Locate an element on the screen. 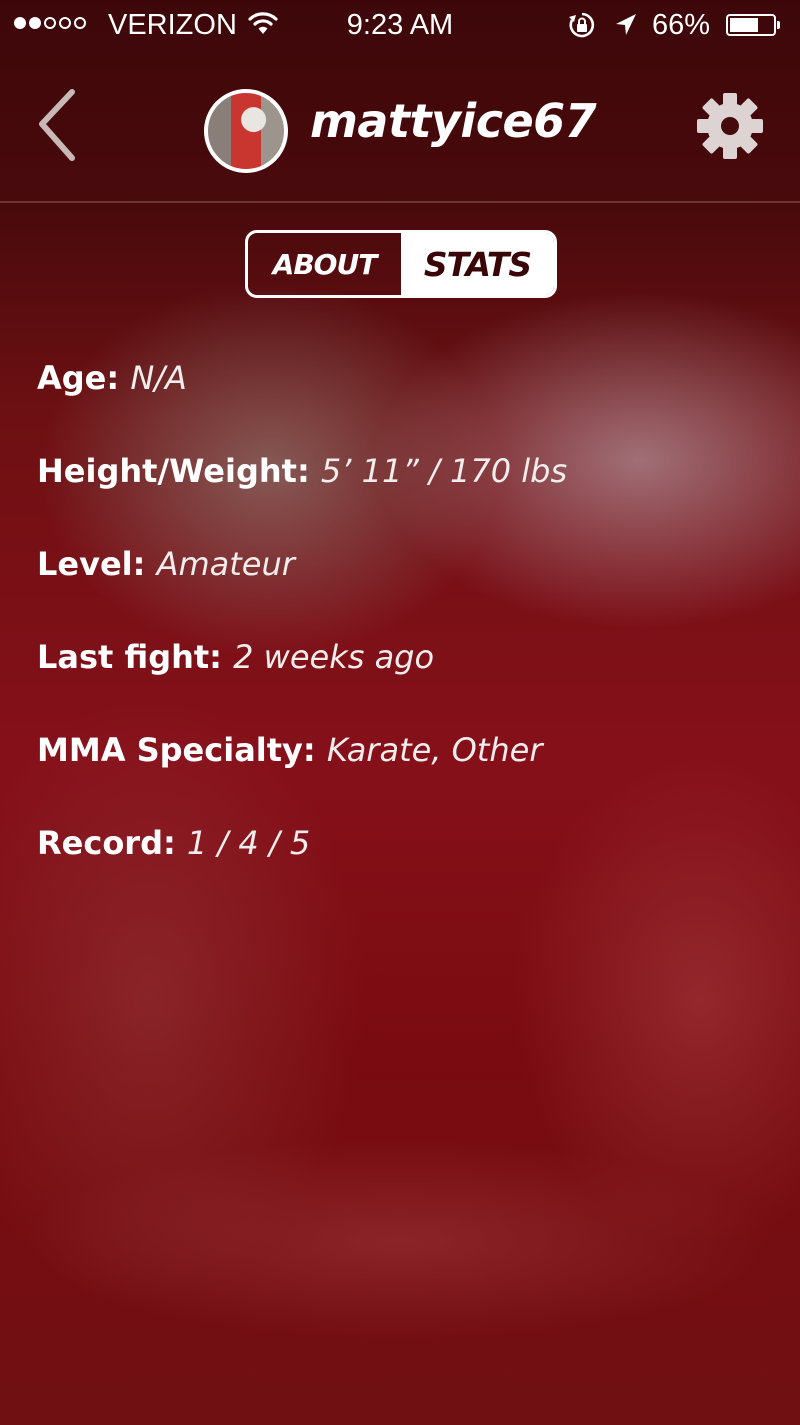 The image size is (800, 1425). tab-about: ABOUT is located at coordinates (324, 264).